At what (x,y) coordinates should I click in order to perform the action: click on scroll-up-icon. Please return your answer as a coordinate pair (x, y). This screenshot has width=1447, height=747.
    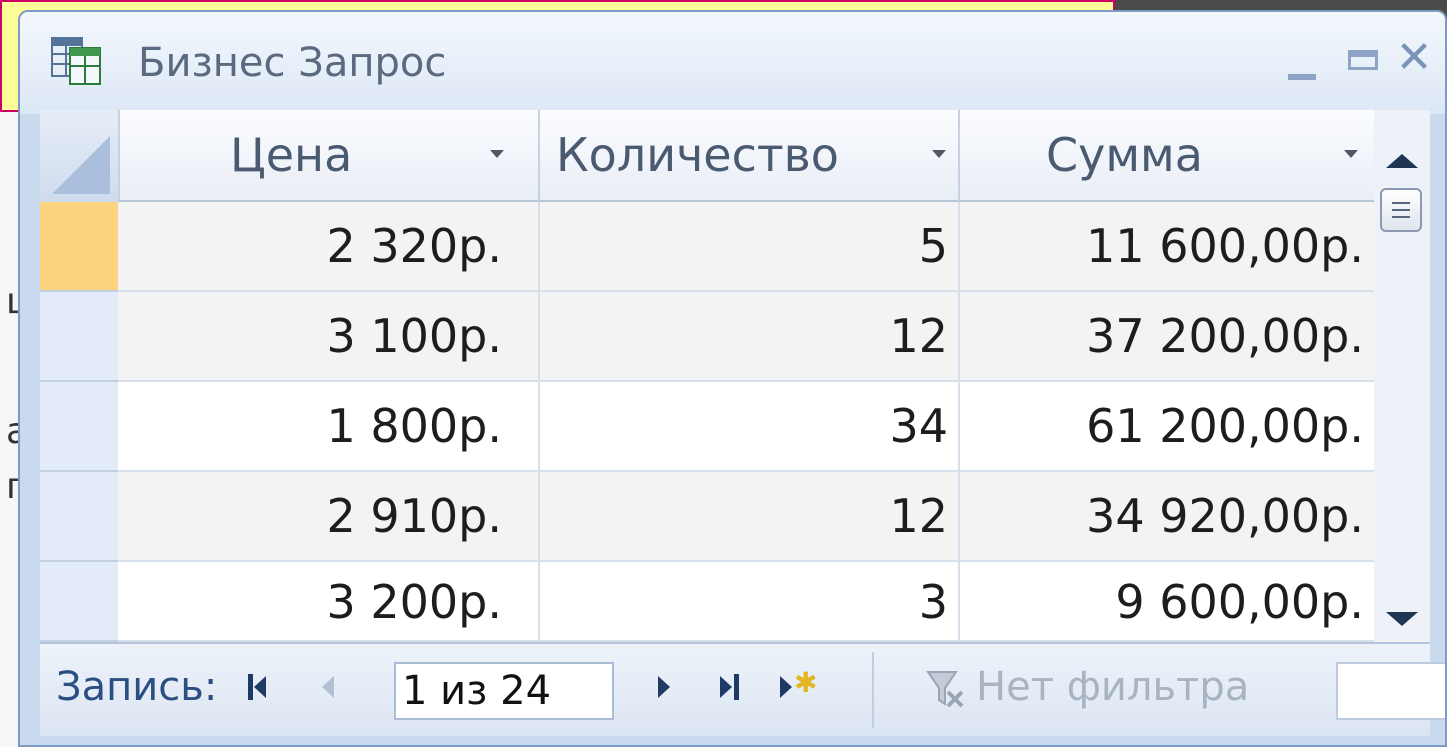
    Looking at the image, I should click on (1402, 161).